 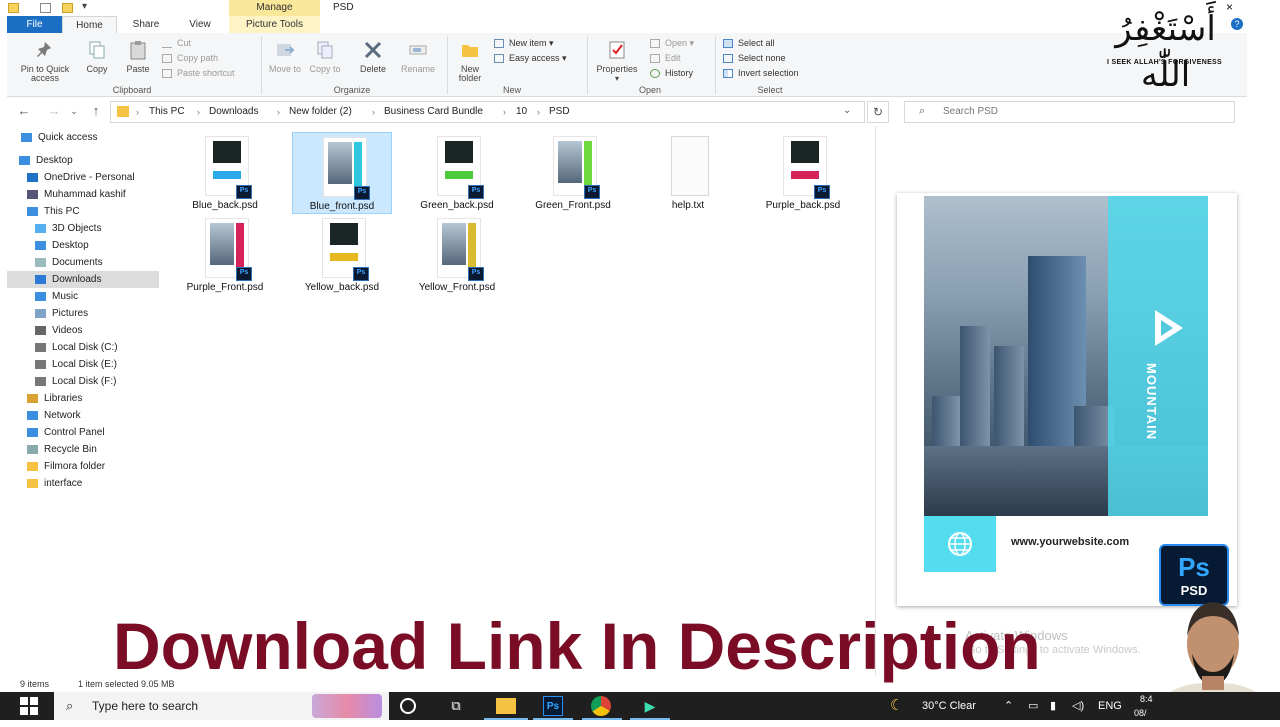 What do you see at coordinates (83, 137) in the screenshot?
I see `nav-item: Quick access` at bounding box center [83, 137].